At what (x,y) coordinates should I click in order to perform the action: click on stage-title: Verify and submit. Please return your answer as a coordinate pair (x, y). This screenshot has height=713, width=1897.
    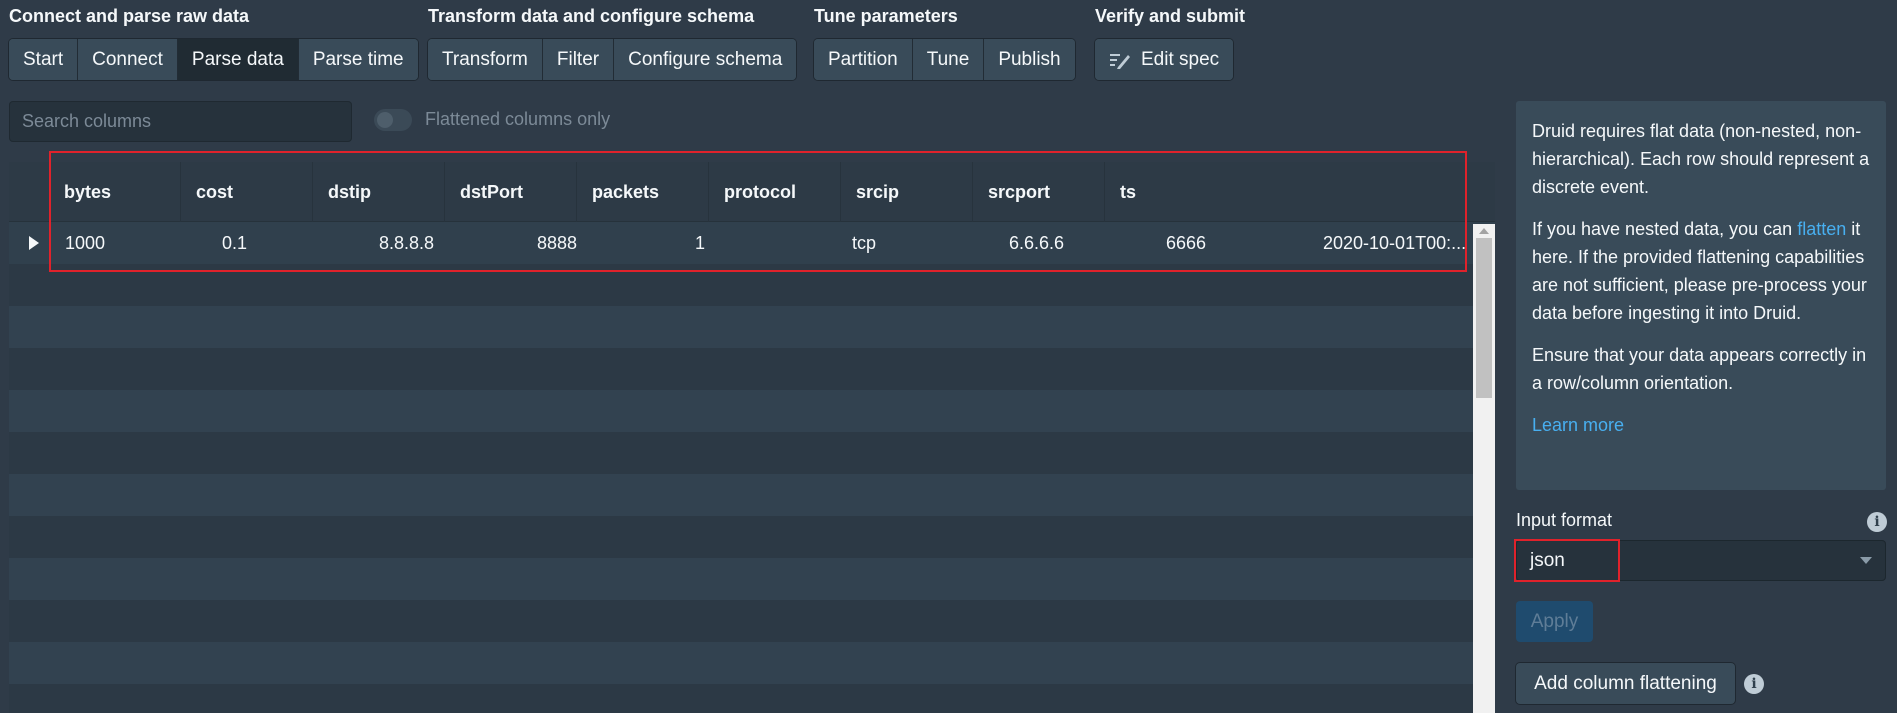
    Looking at the image, I should click on (1170, 16).